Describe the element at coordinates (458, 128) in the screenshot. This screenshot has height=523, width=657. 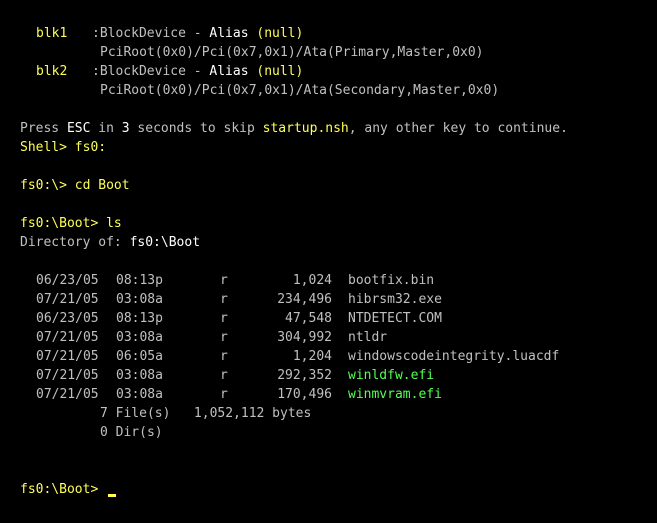
I see `startup-text: , any other key to continue.` at that location.